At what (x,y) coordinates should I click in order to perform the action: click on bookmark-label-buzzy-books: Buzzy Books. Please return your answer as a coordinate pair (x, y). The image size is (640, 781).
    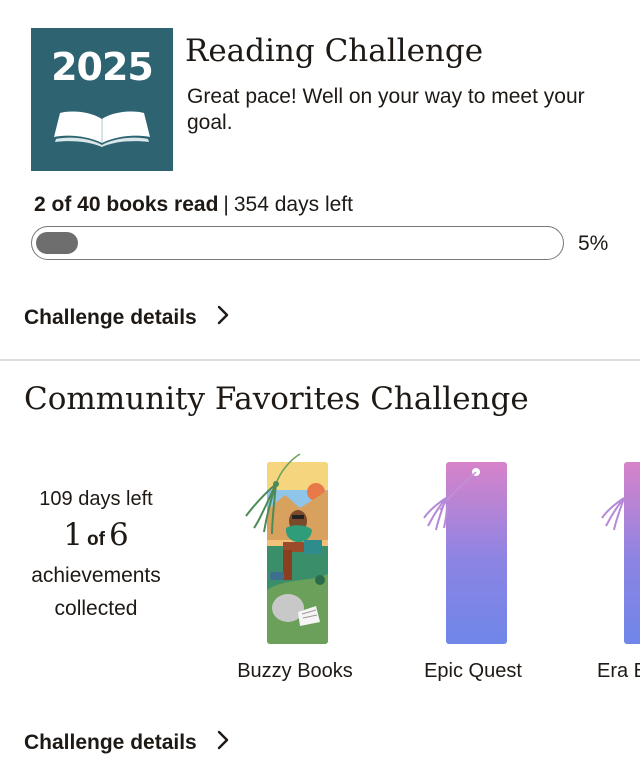
    Looking at the image, I should click on (295, 671).